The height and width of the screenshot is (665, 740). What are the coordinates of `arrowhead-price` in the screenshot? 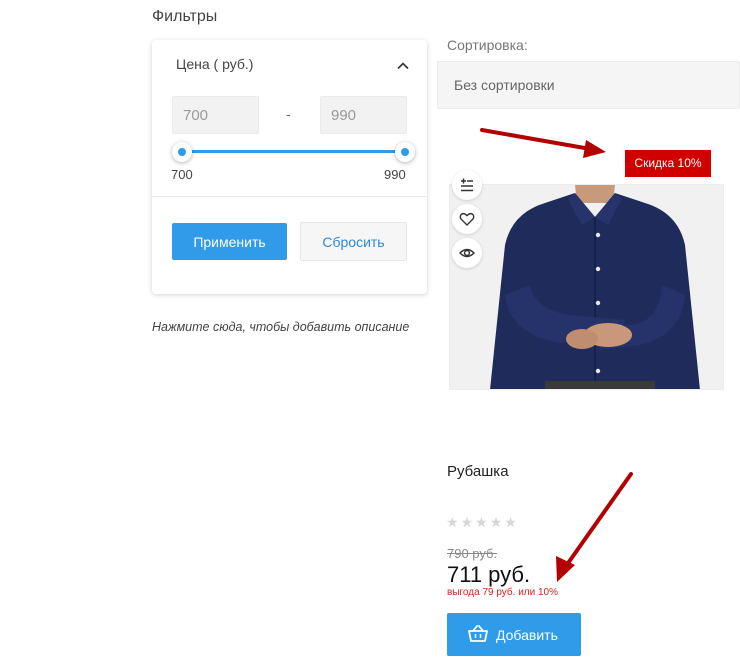 It's located at (565, 569).